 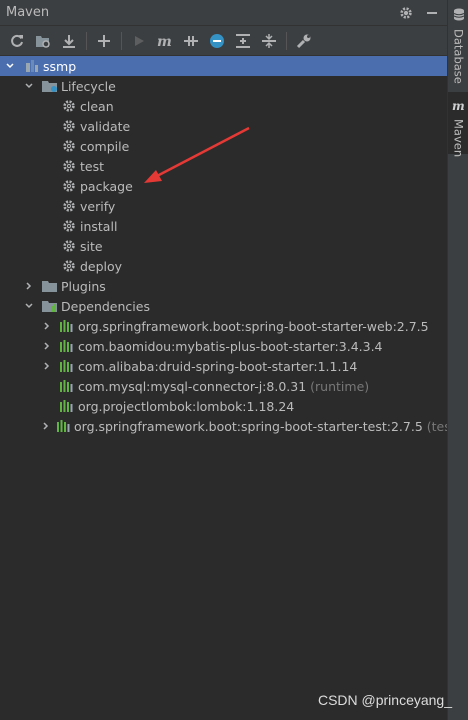 What do you see at coordinates (106, 186) in the screenshot?
I see `lifecycle-goal-label: package` at bounding box center [106, 186].